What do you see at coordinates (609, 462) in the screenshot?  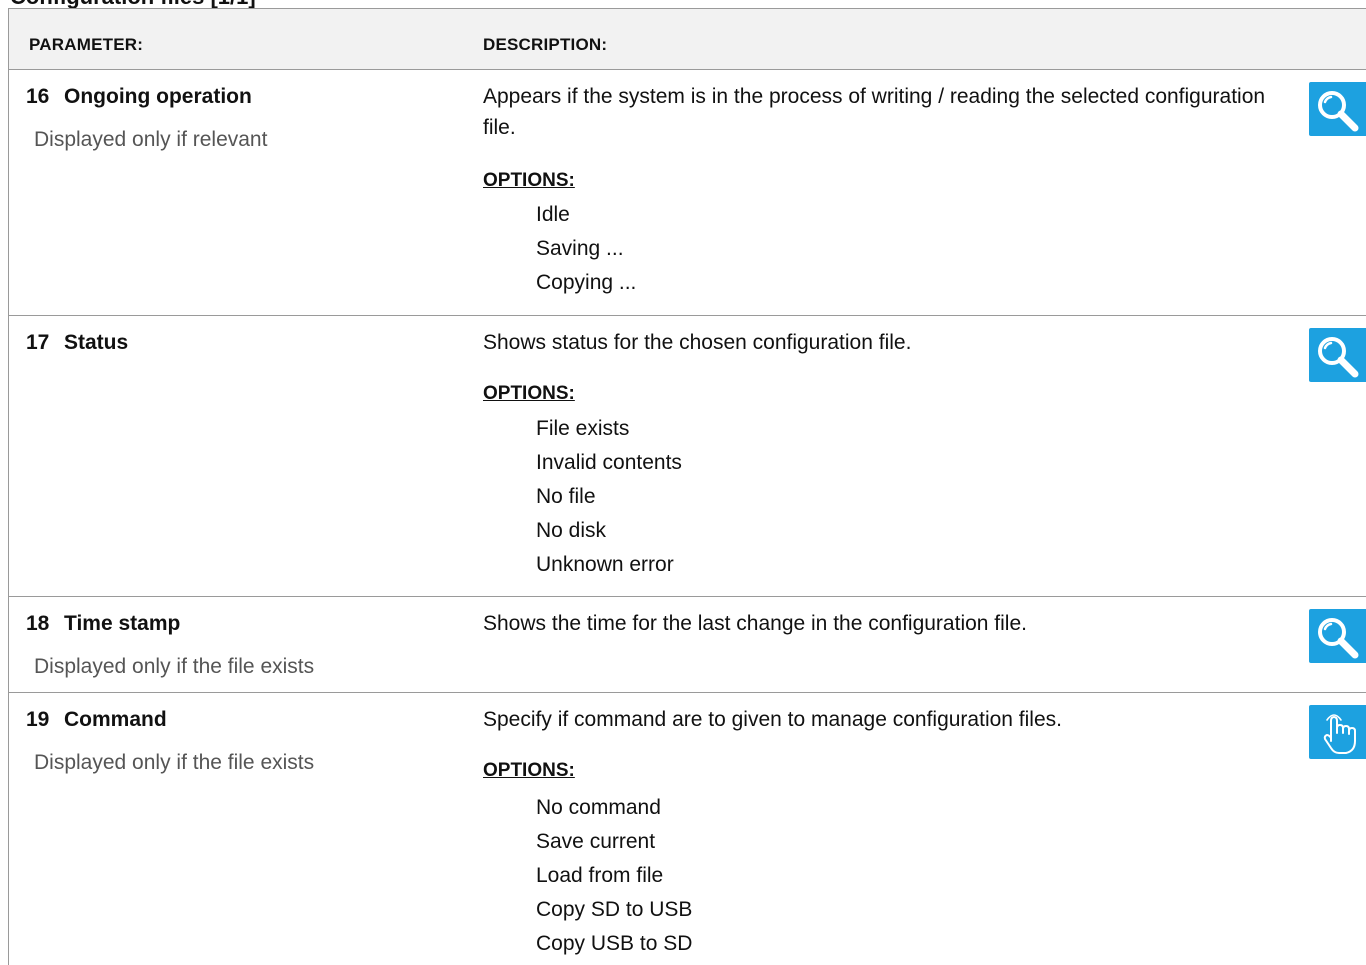 I see `option-item: Invalid contents` at bounding box center [609, 462].